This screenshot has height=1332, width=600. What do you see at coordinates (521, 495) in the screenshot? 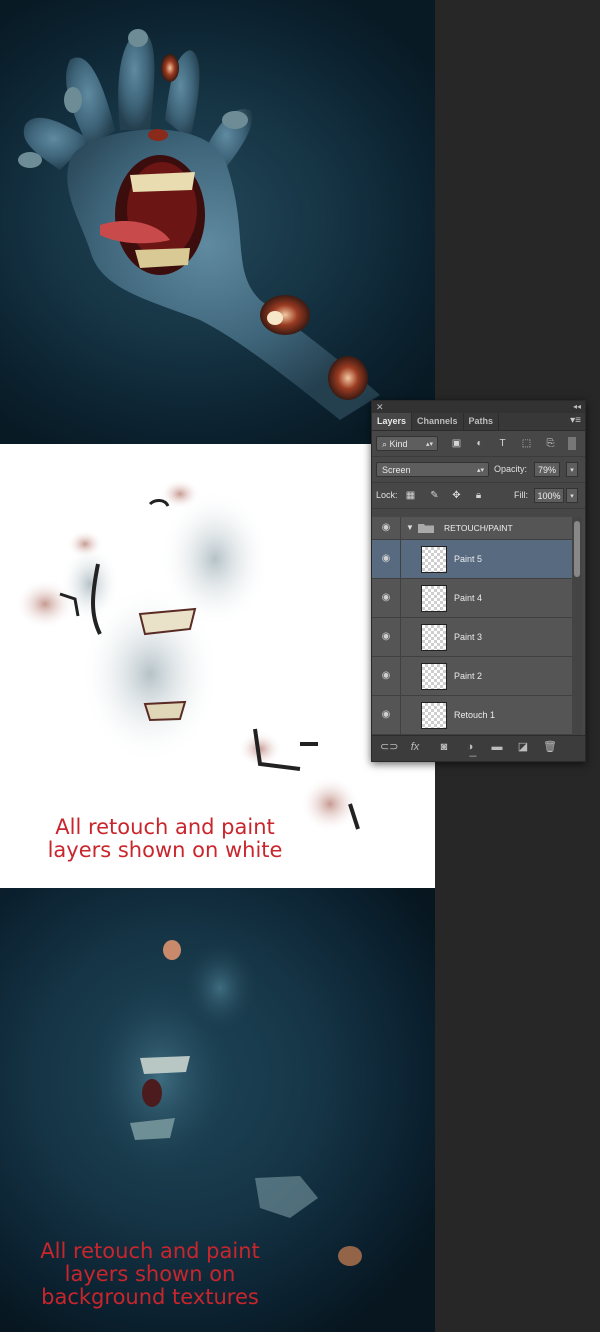
I see `fill-label: Fill:` at bounding box center [521, 495].